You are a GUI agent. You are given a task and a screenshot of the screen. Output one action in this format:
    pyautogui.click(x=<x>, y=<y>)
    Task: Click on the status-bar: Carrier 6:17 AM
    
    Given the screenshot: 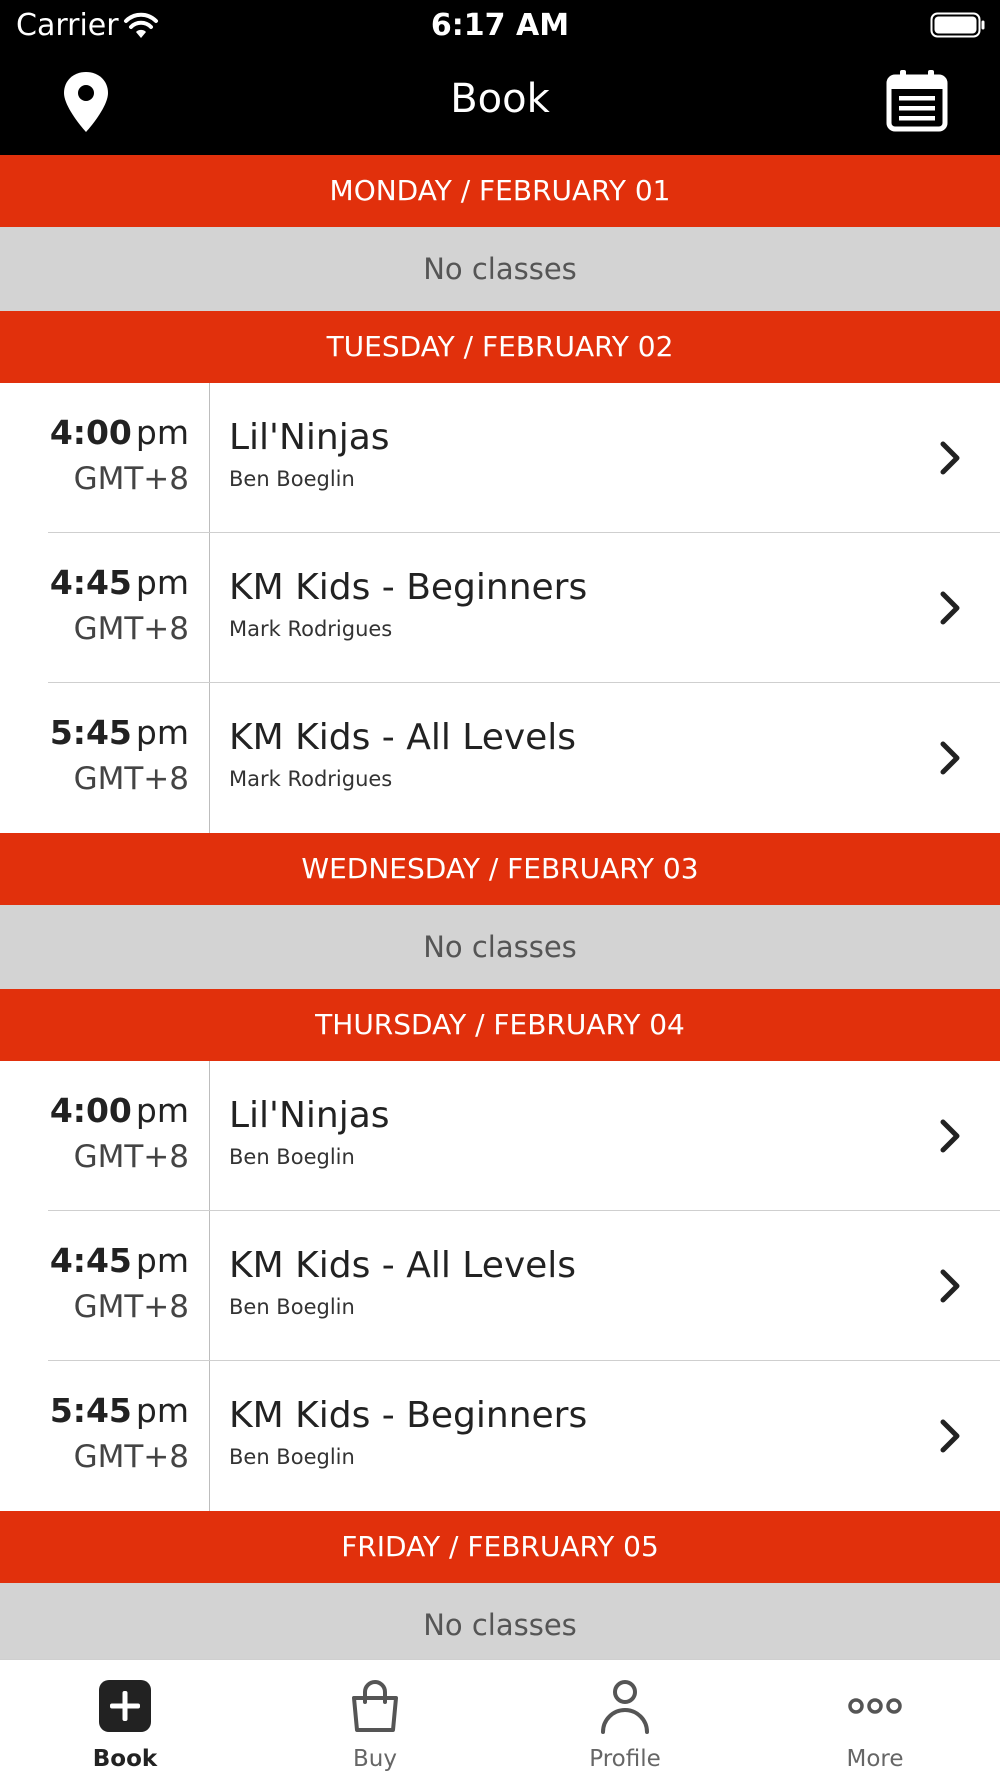 What is the action you would take?
    pyautogui.click(x=500, y=25)
    